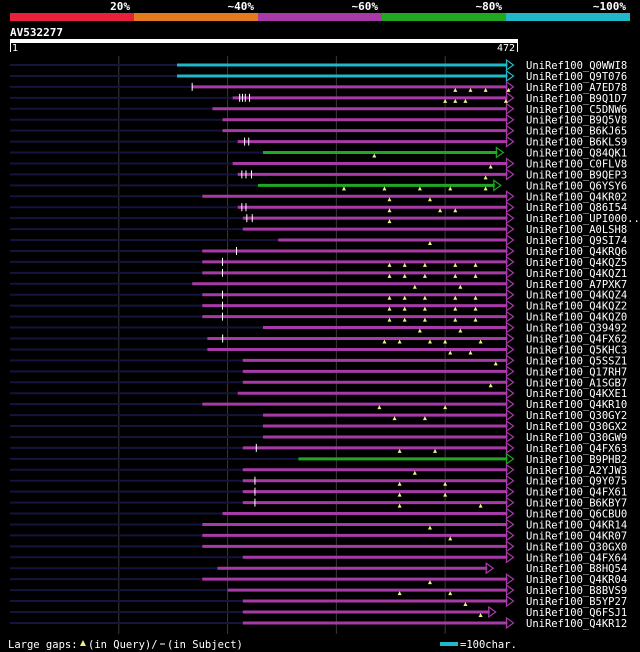 The width and height of the screenshot is (640, 652). What do you see at coordinates (609, 6) in the screenshot?
I see `identity-legend-label: ~100%` at bounding box center [609, 6].